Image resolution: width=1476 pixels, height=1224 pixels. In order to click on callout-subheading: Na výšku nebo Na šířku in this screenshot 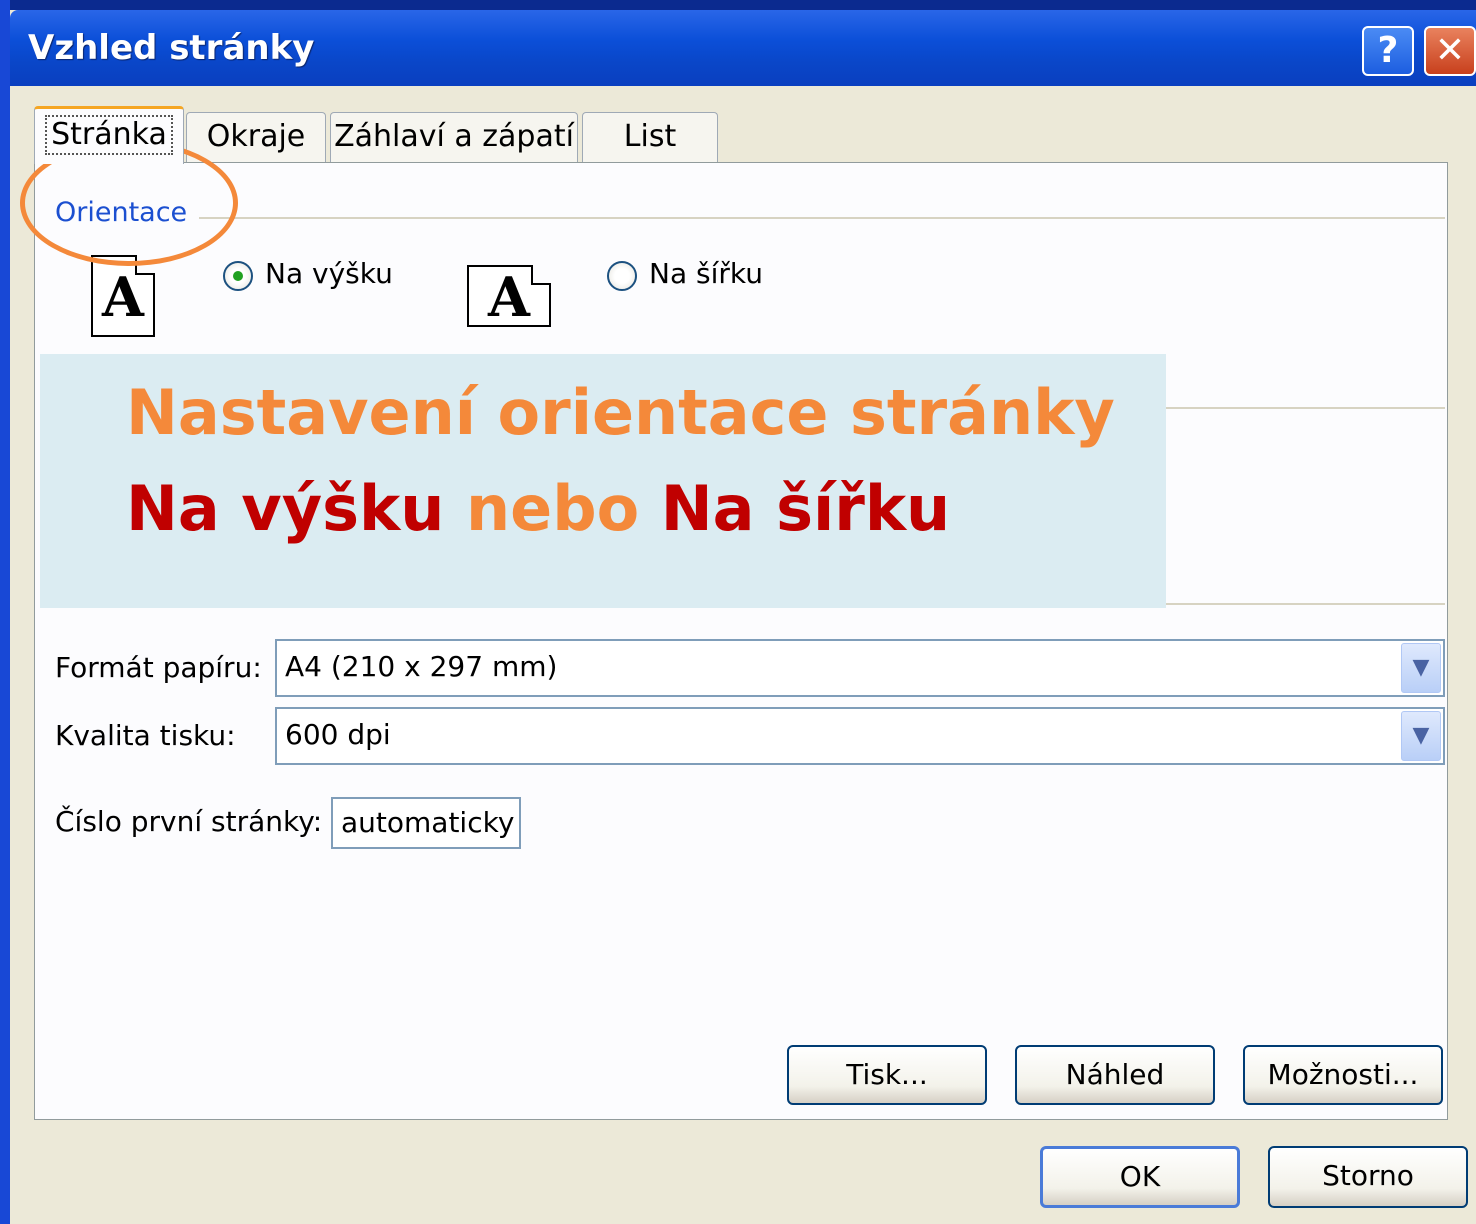, I will do `click(538, 508)`.